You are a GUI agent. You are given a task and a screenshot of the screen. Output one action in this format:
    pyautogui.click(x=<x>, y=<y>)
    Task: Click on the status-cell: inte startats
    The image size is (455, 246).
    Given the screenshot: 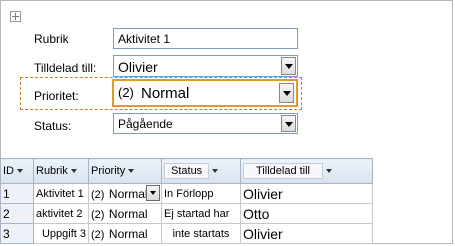 What is the action you would take?
    pyautogui.click(x=201, y=233)
    